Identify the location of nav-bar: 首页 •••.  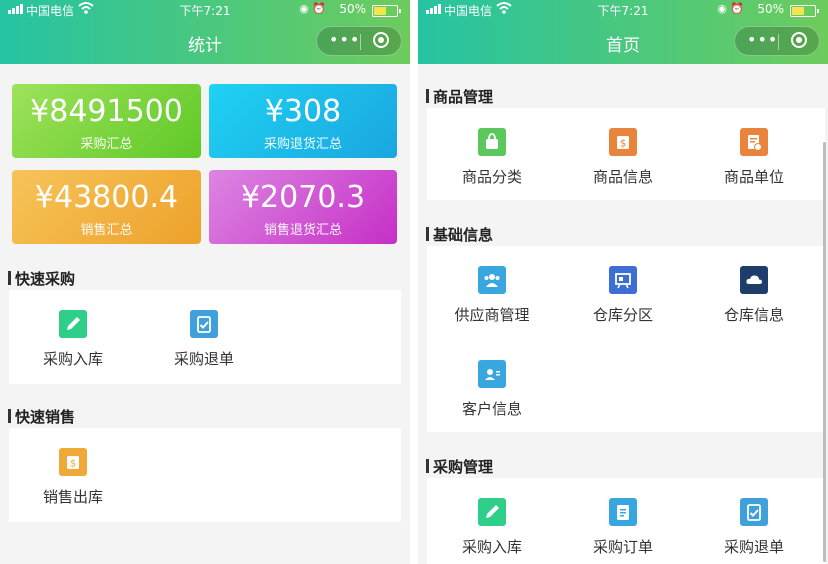
(623, 42).